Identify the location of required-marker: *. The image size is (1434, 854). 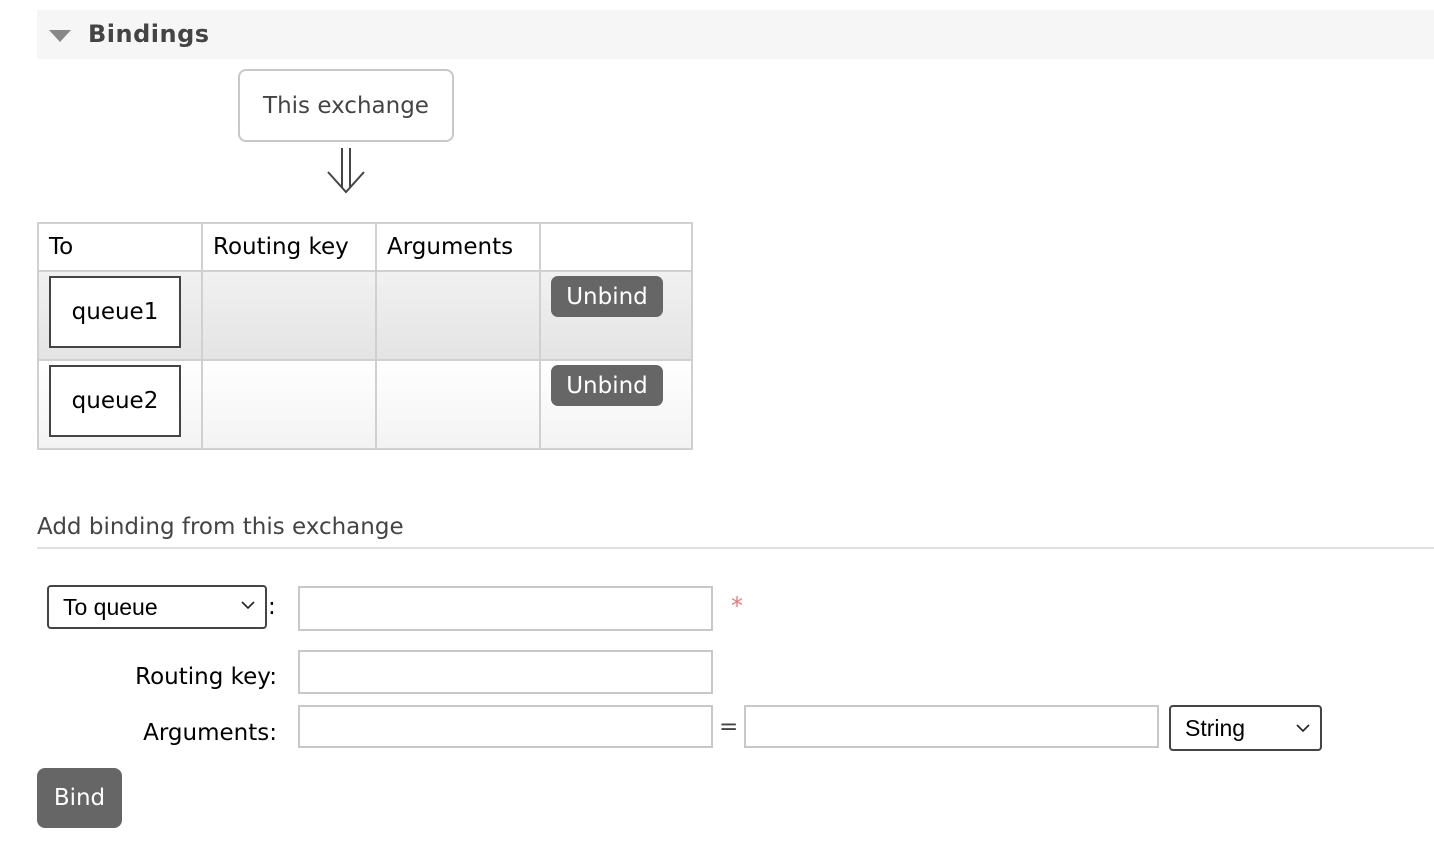
(737, 606).